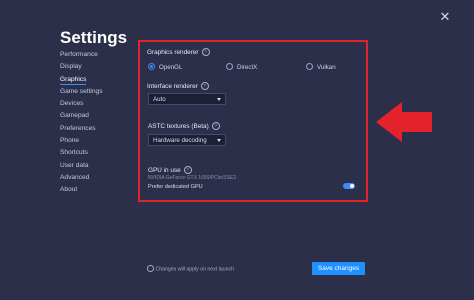 Image resolution: width=474 pixels, height=300 pixels. Describe the element at coordinates (192, 178) in the screenshot. I see `gpu-name: NVIDIA GeForce GTX 1650/PCIe/SSE2` at that location.